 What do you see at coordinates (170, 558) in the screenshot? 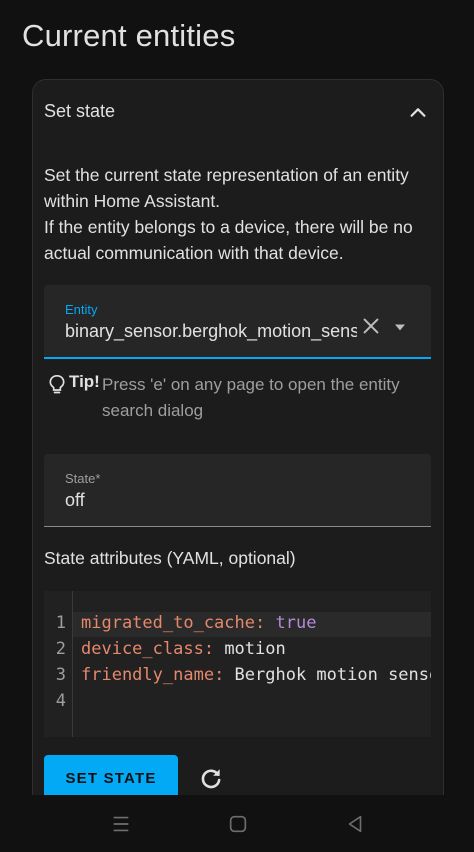
I see `attributes-label: State attributes (YAML, optional)` at bounding box center [170, 558].